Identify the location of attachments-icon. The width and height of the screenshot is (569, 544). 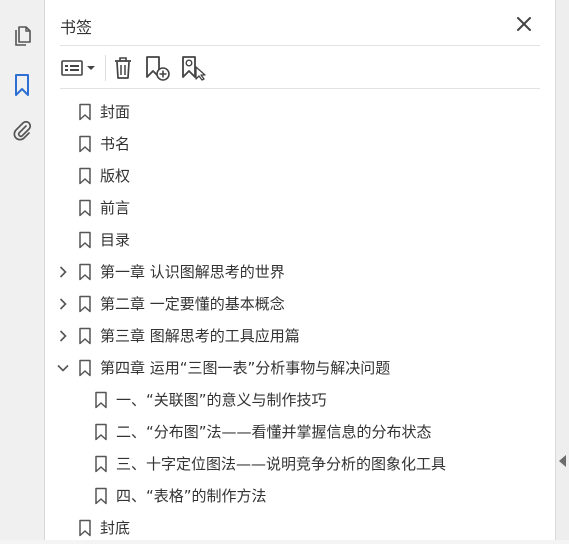
(22, 130).